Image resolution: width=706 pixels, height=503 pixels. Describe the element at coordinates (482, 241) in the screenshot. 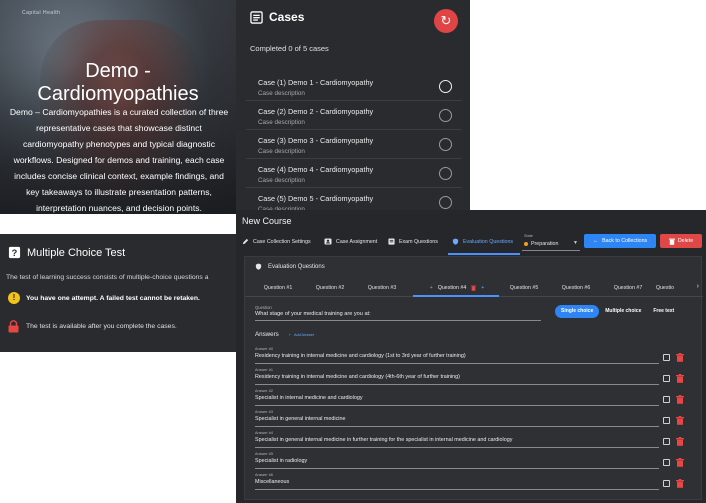

I see `tab-evaluation-questions: Evaluation Questions` at that location.